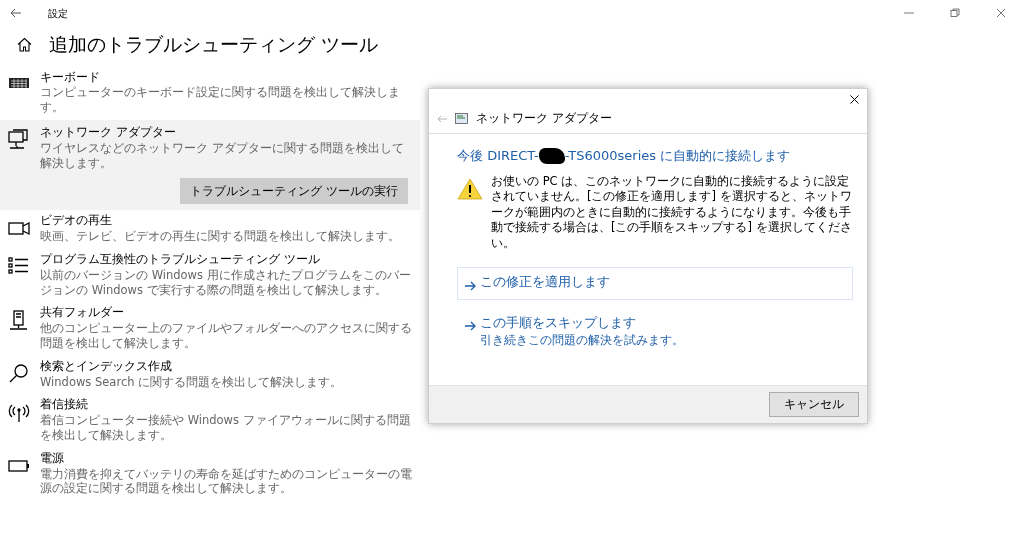  What do you see at coordinates (19, 373) in the screenshot?
I see `search-icon` at bounding box center [19, 373].